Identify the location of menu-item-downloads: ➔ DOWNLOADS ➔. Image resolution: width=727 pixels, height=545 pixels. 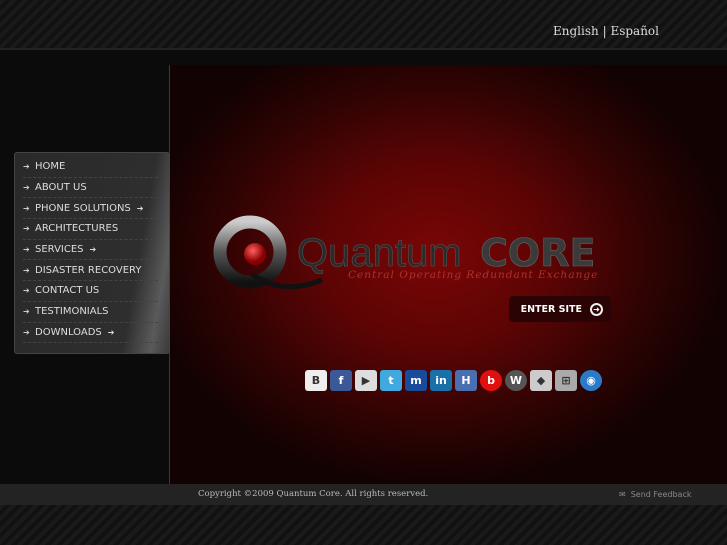
(90, 333).